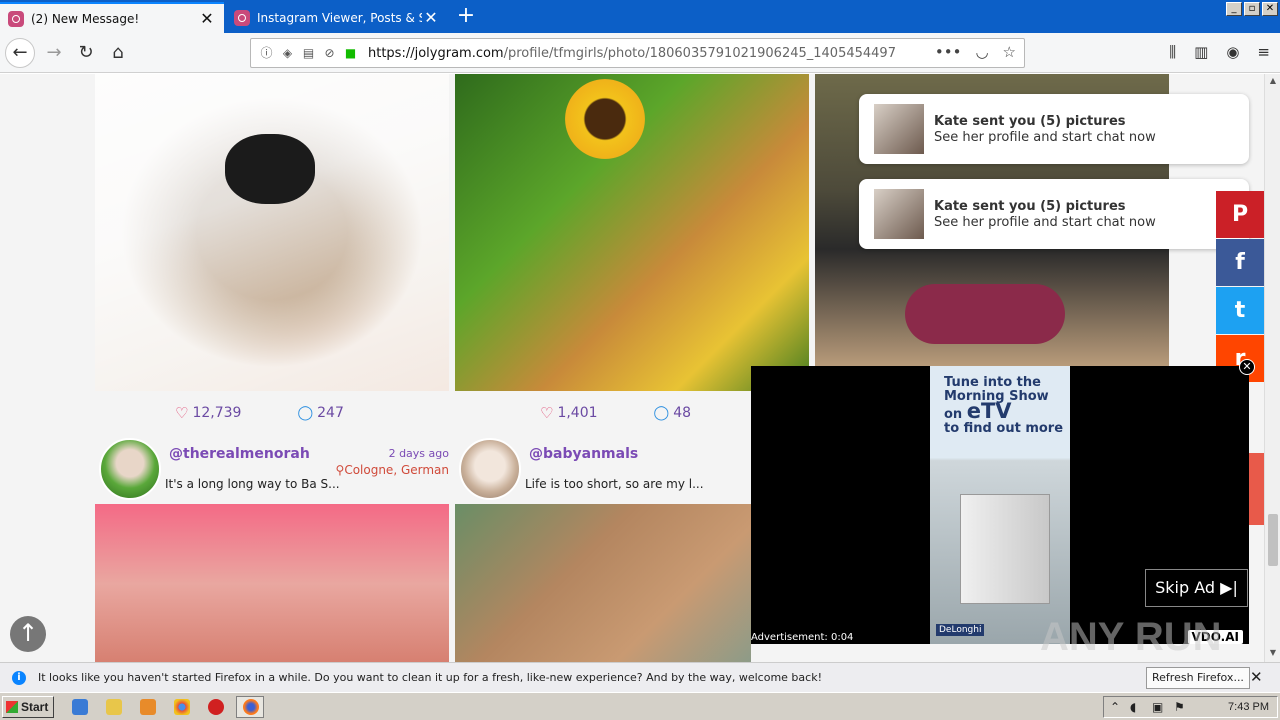  I want to click on scrollbar: ▲ ▼, so click(1272, 368).